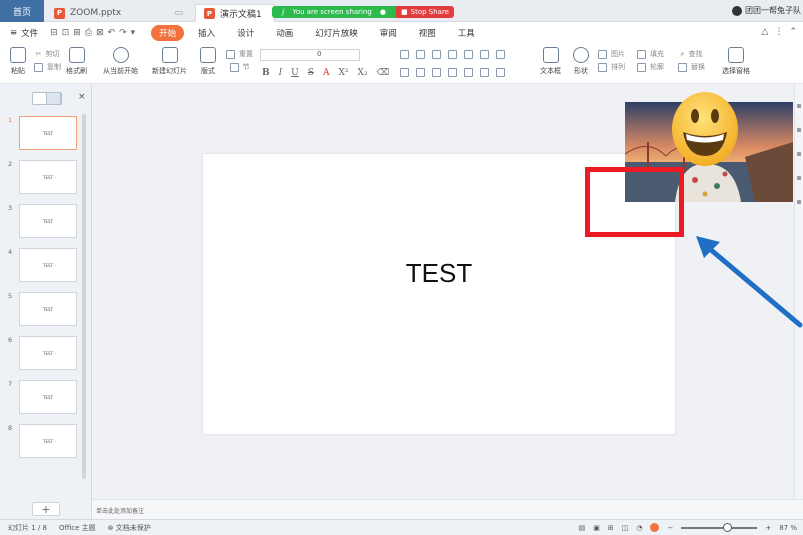  Describe the element at coordinates (66, 33) in the screenshot. I see `save-icon: ⊡` at that location.